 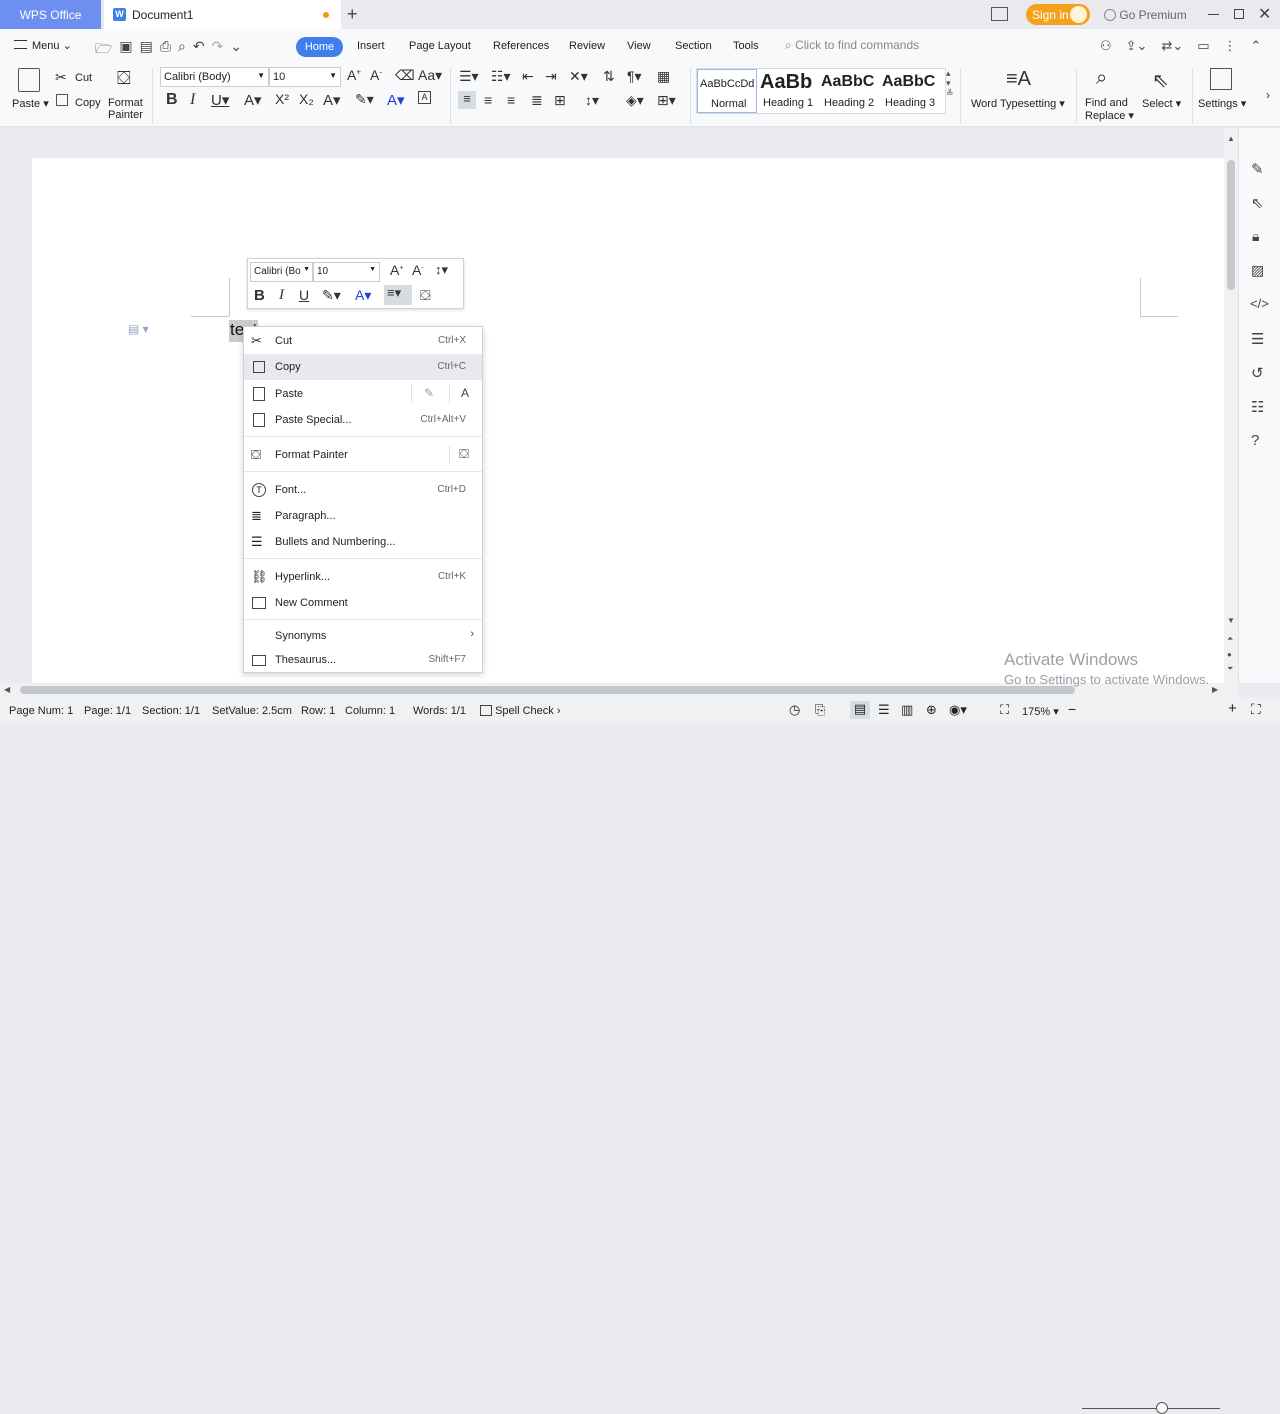 I want to click on help-icon: ?, so click(x=1255, y=440).